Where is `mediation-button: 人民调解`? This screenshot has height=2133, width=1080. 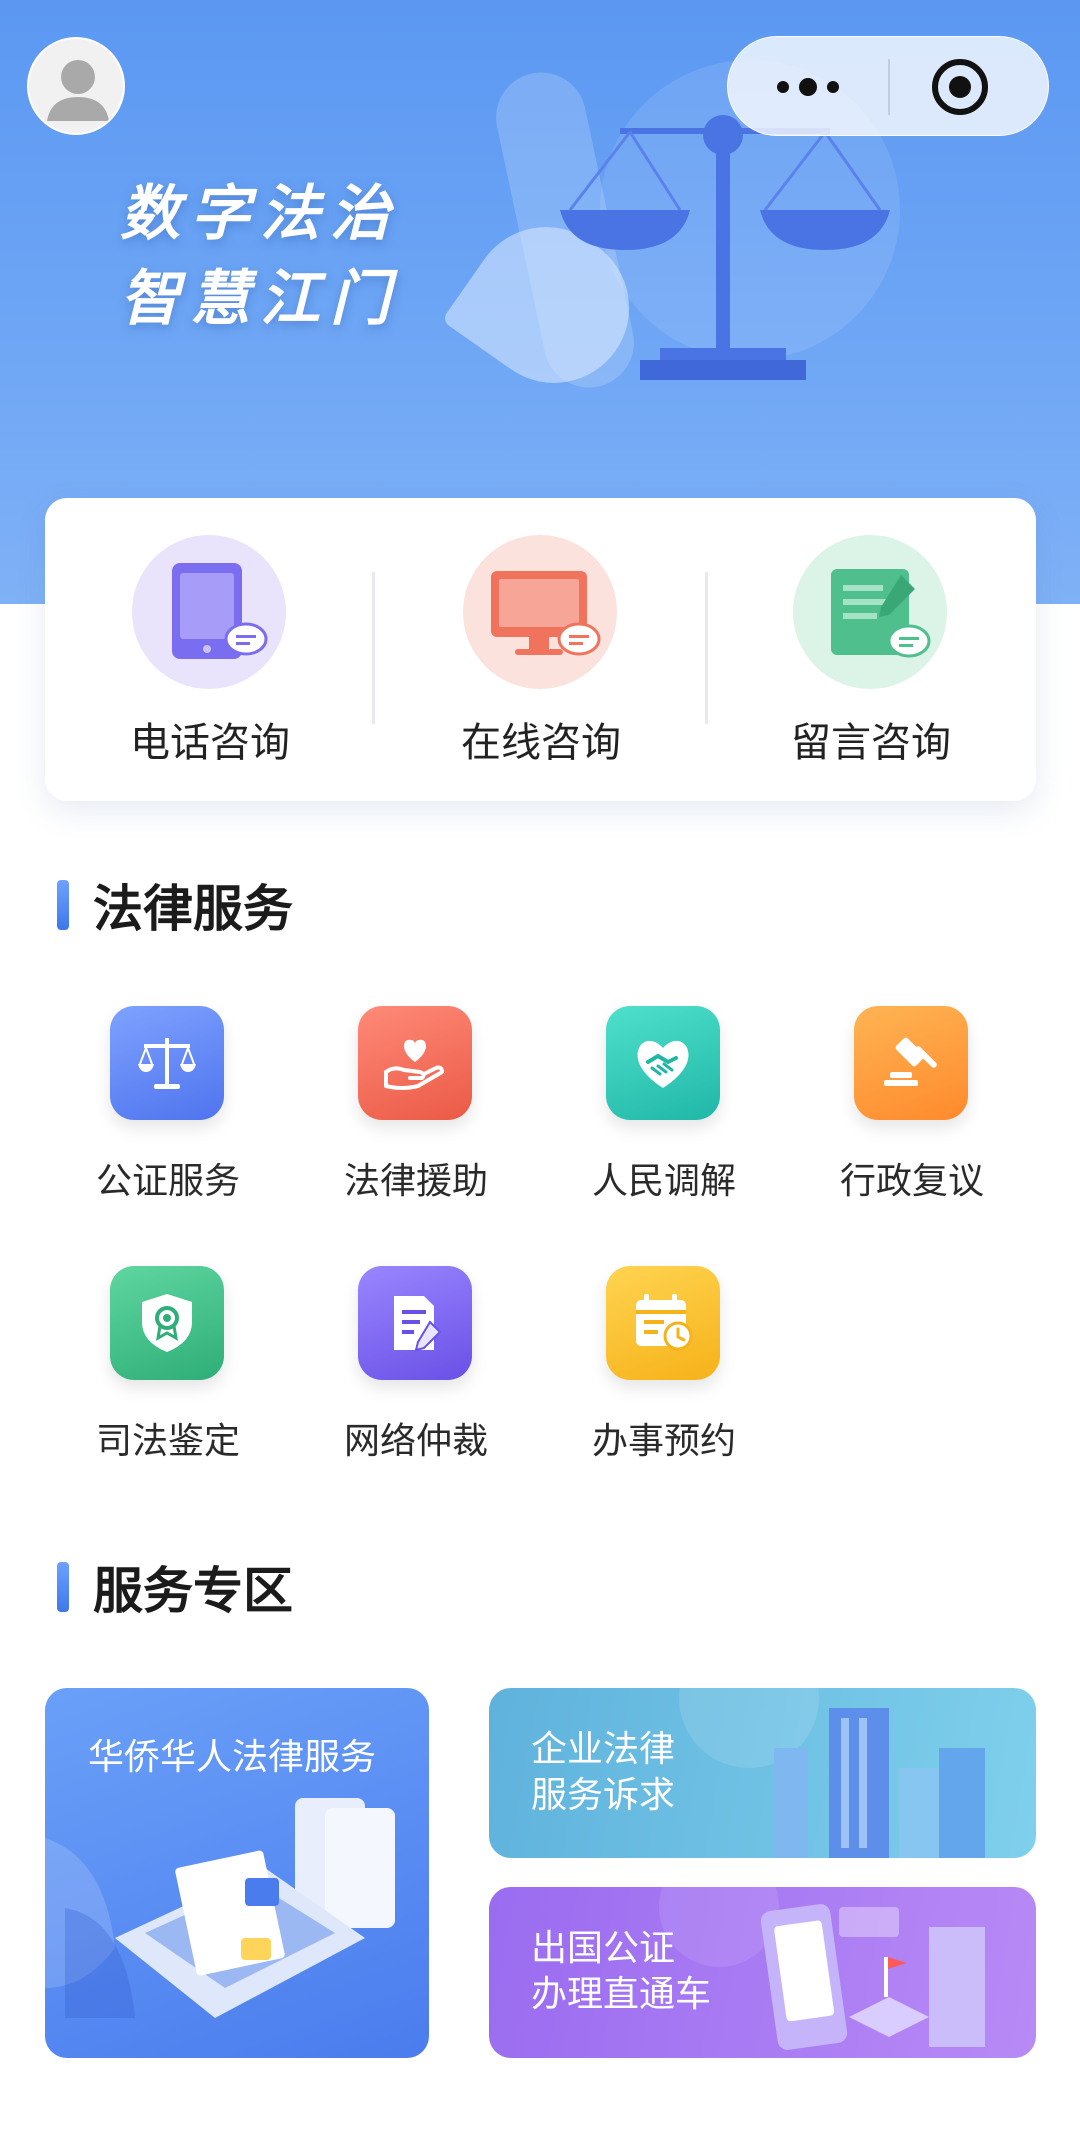 mediation-button: 人民调解 is located at coordinates (664, 1106).